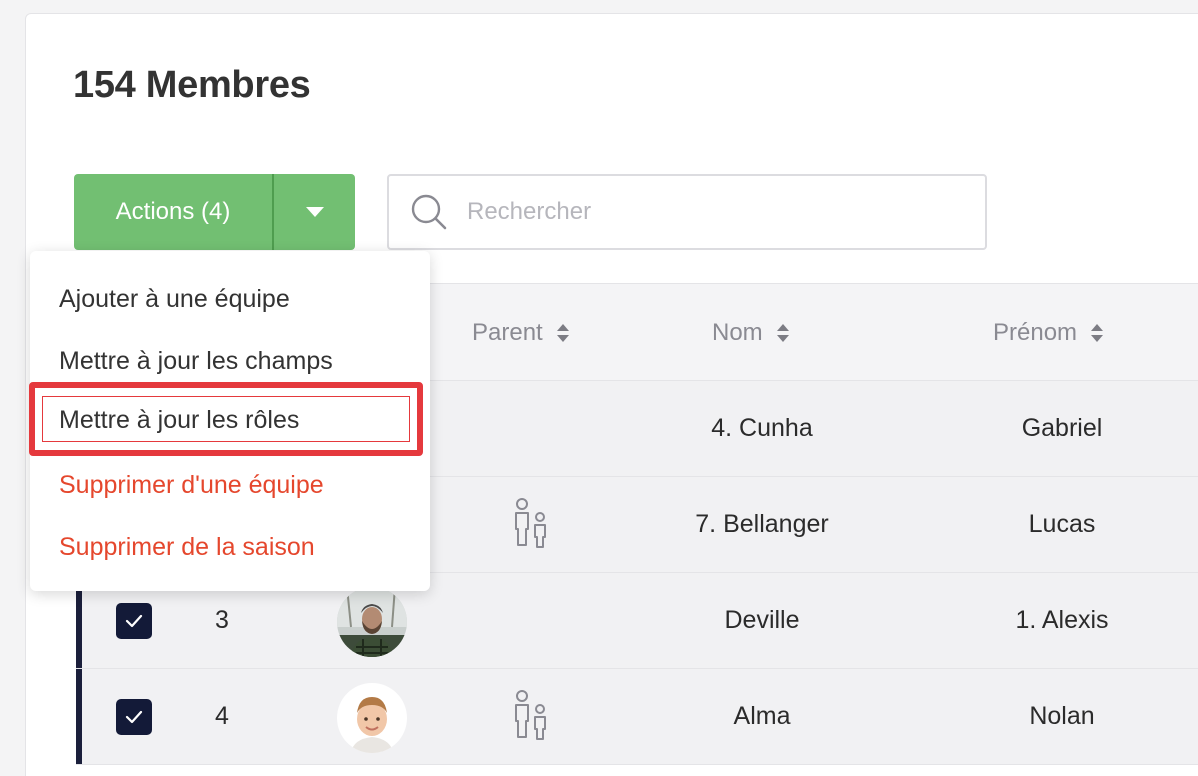  I want to click on search-input, so click(707, 212).